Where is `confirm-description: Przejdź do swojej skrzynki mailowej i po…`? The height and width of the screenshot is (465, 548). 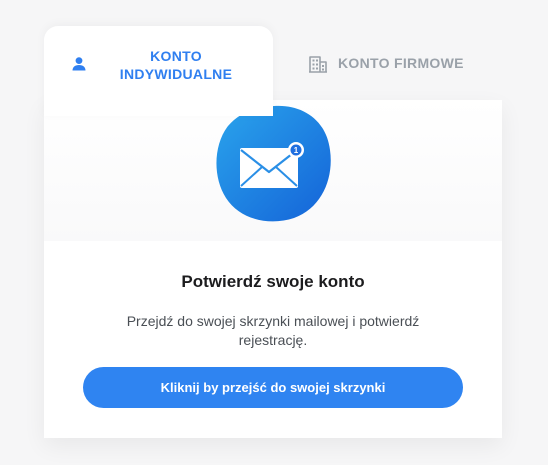
confirm-description: Przejdź do swojej skrzynki mailowej i po… is located at coordinates (273, 330).